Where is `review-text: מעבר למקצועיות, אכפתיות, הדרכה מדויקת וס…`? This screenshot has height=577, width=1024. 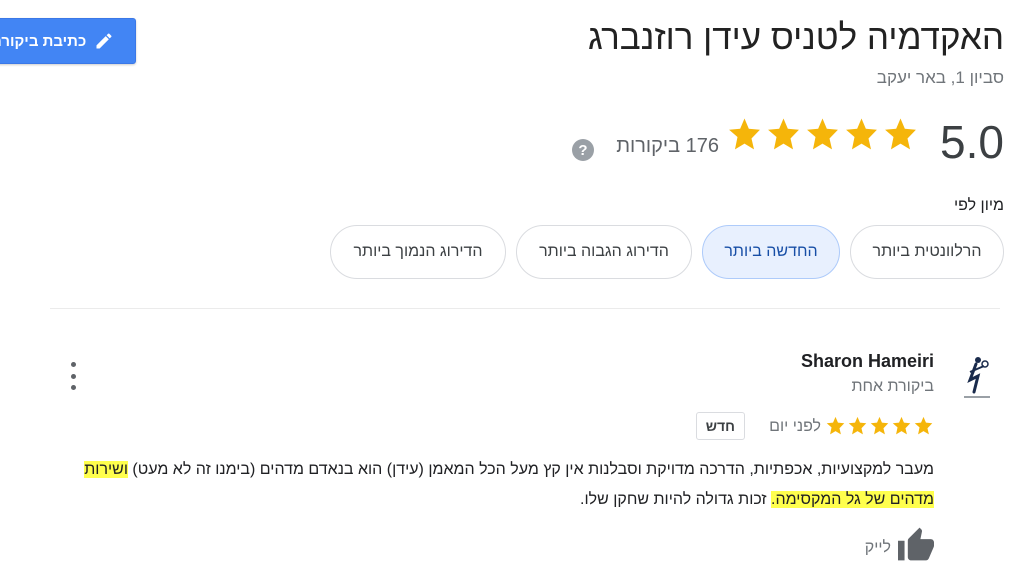
review-text: מעבר למקצועיות, אכפתיות, הדרכה מדויקת וס… is located at coordinates (498, 485).